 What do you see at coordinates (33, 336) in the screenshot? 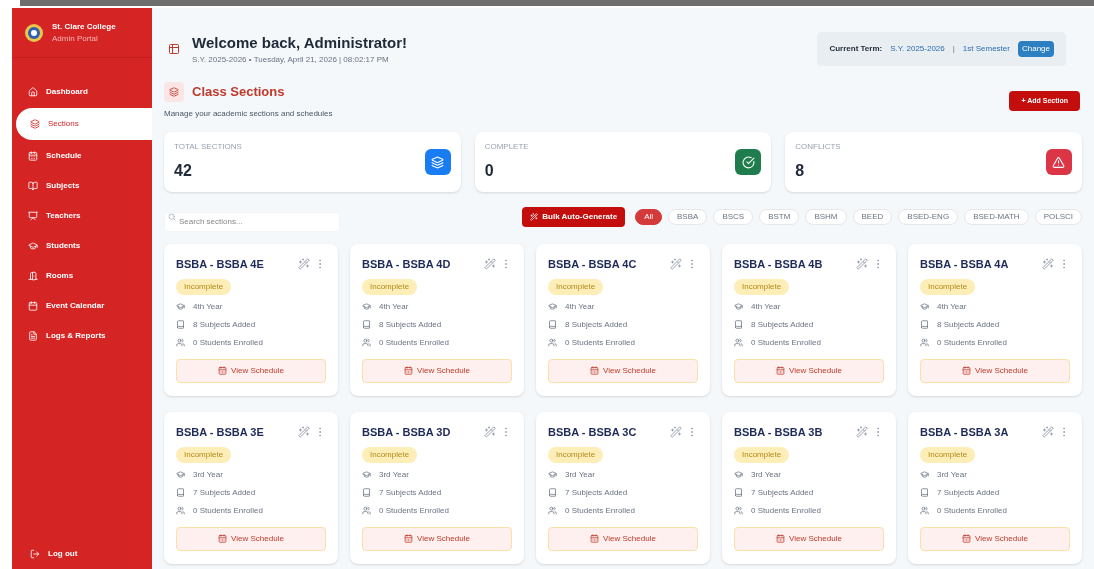
I see `document-icon` at bounding box center [33, 336].